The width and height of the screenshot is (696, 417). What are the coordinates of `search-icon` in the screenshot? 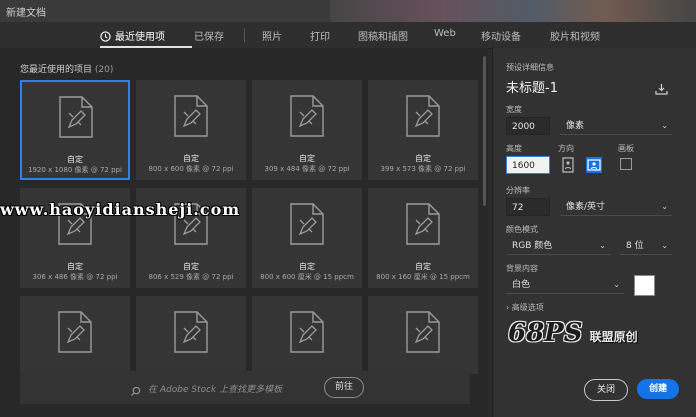 It's located at (135, 391).